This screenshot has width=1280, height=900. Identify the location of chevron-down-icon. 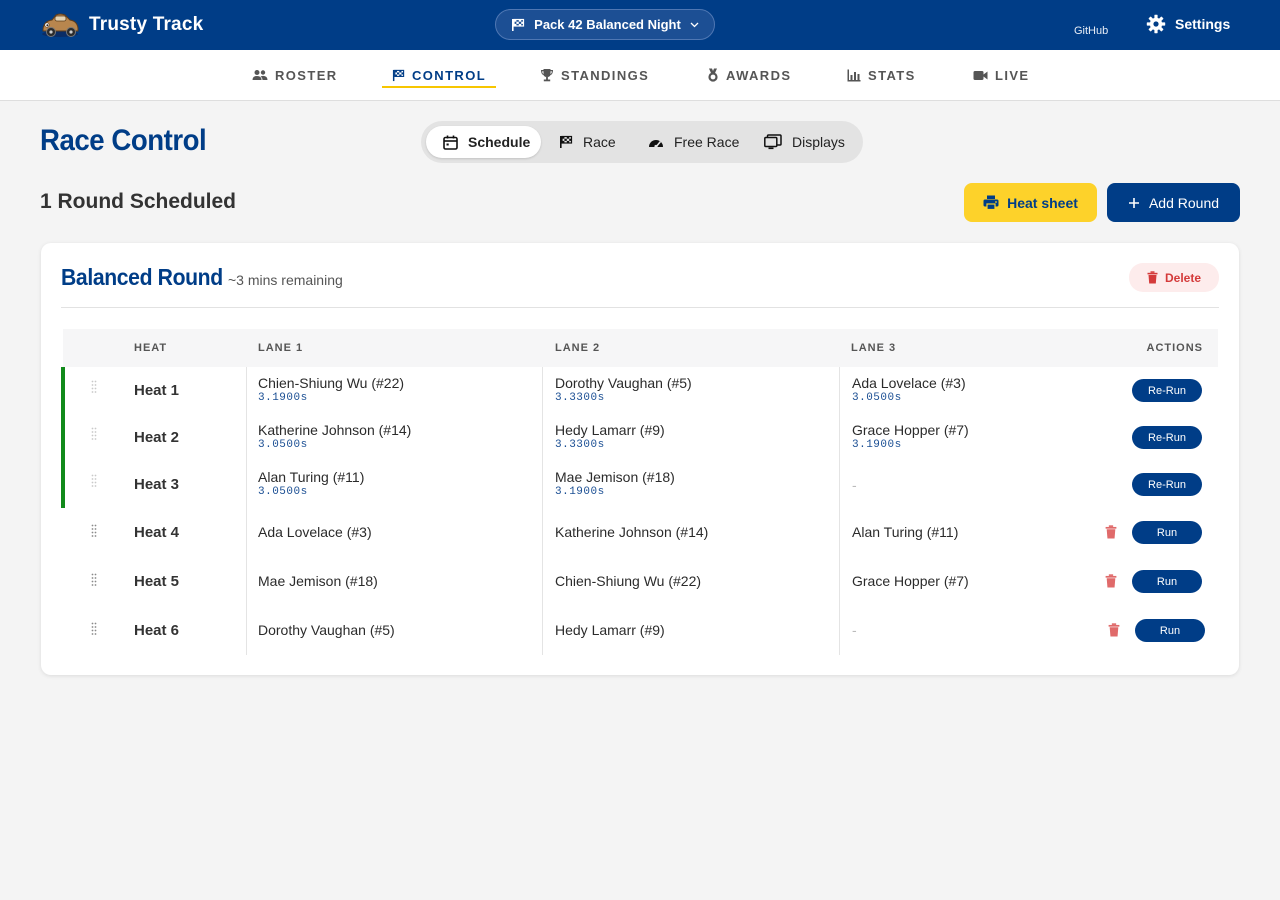
(694, 24).